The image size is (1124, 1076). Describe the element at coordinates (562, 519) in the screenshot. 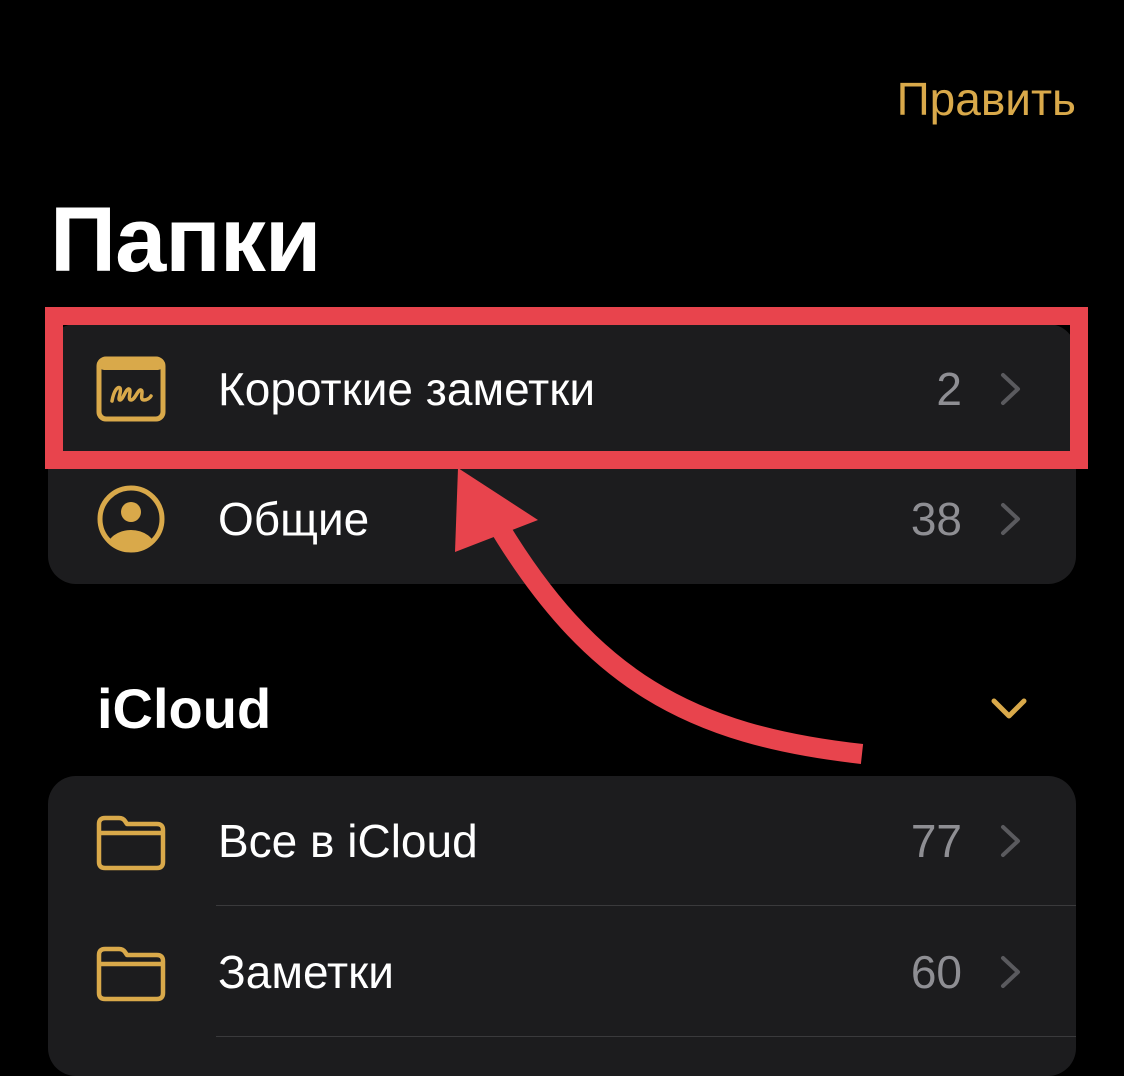

I see `folder-row-shared: Общие 38` at that location.